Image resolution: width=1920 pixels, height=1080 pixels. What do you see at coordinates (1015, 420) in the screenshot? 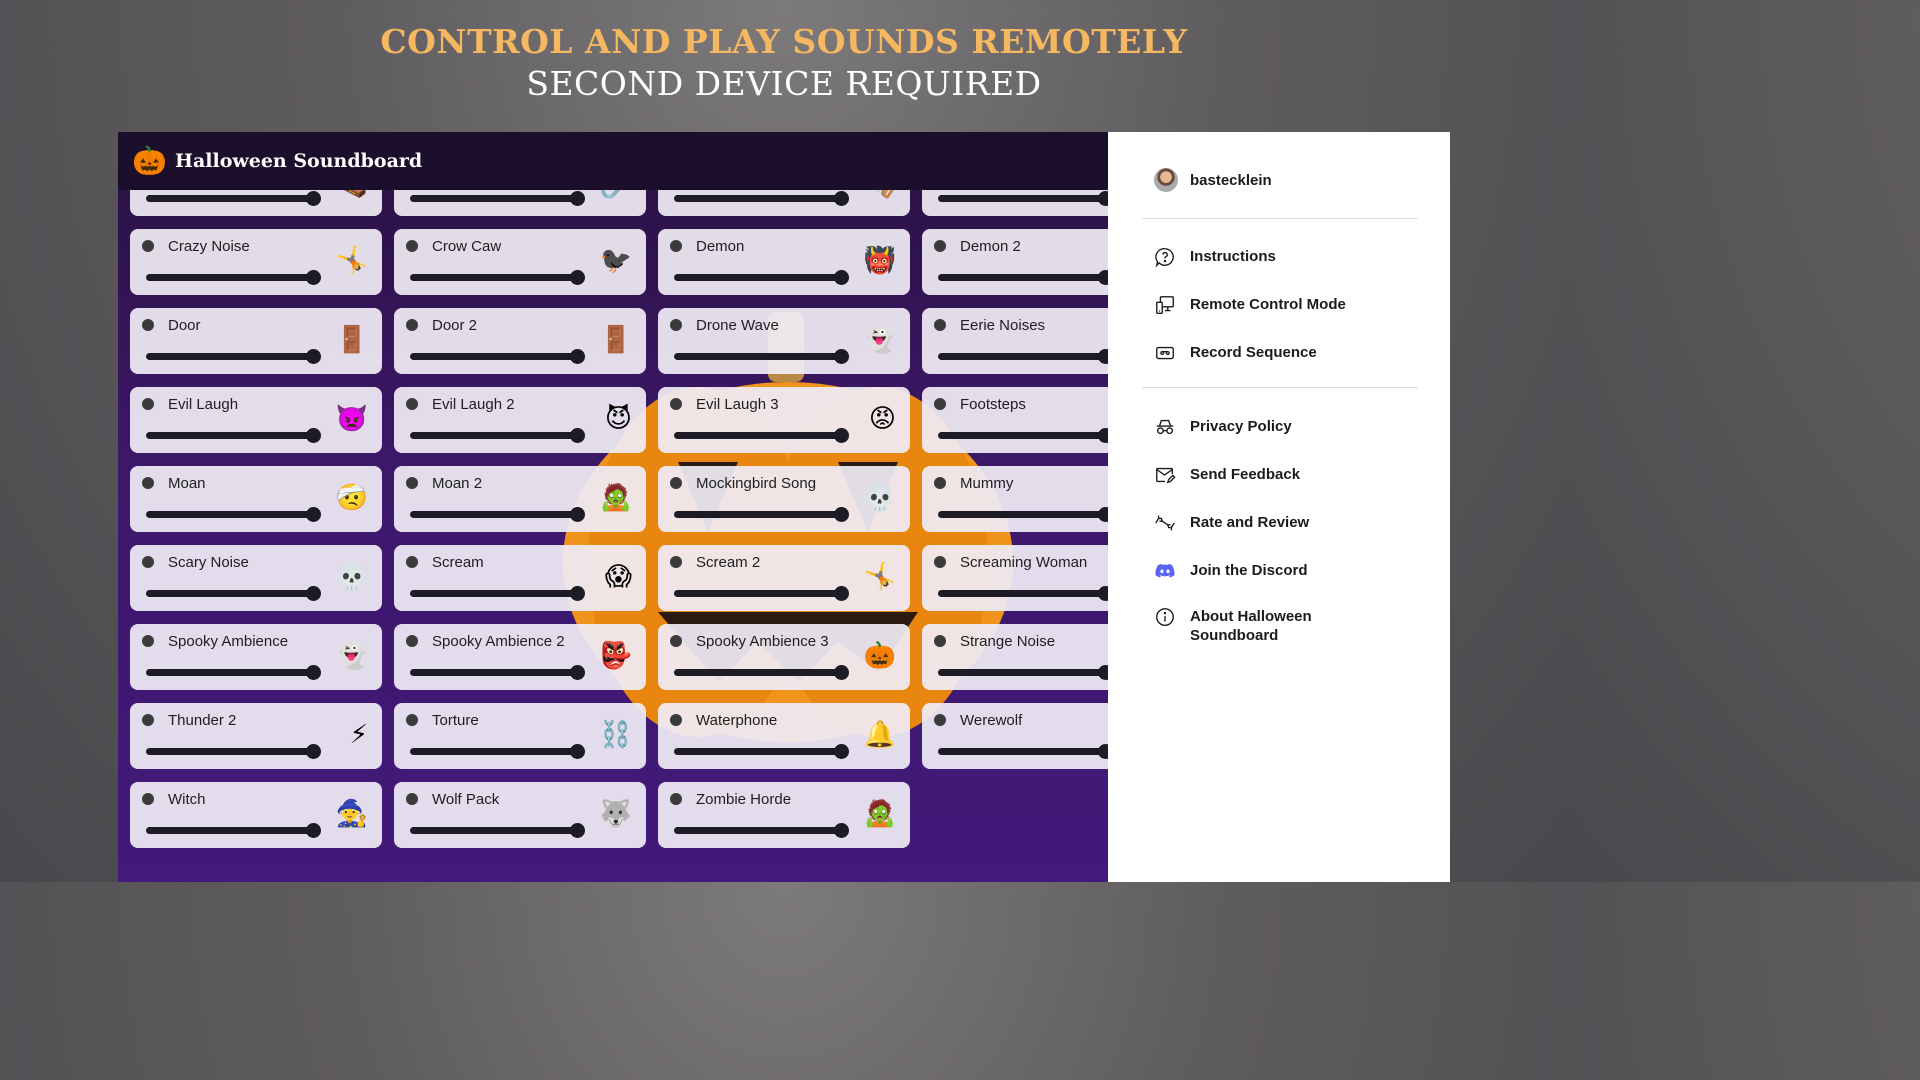
I see `sound-card: Footsteps` at bounding box center [1015, 420].